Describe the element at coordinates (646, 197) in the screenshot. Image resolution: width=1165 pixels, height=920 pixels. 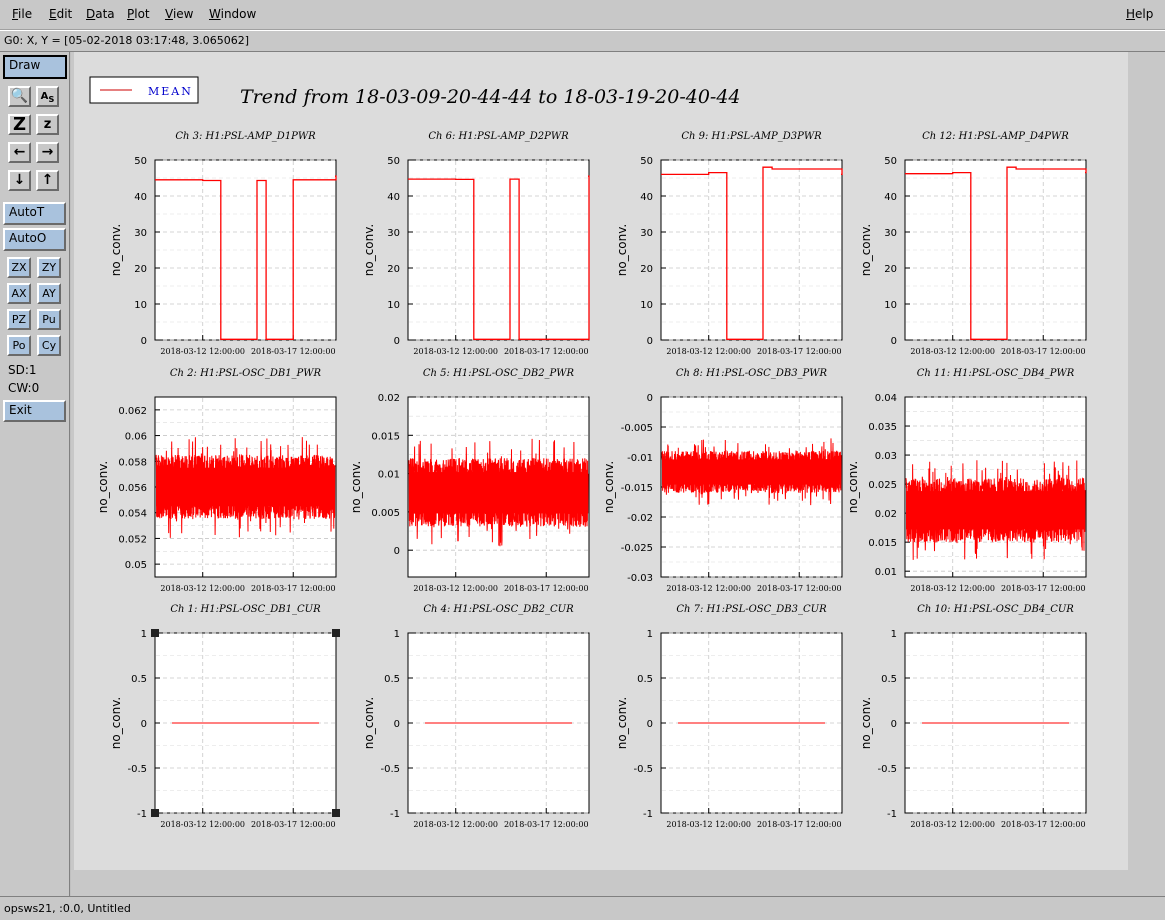
I see `y-tick-label: 40` at that location.